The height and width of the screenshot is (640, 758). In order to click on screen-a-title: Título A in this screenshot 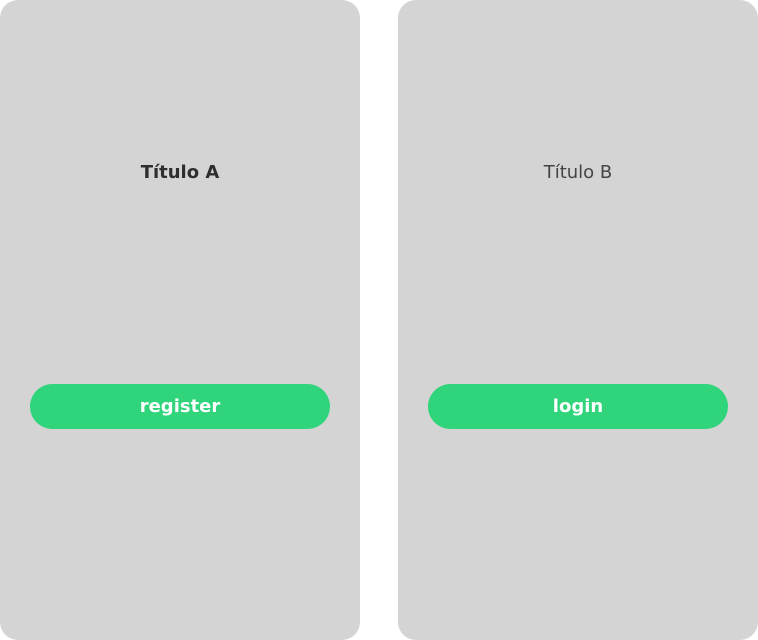, I will do `click(180, 172)`.